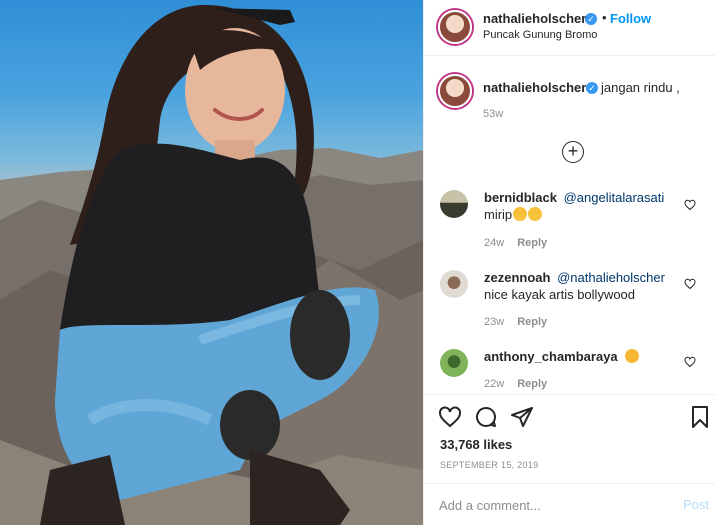  What do you see at coordinates (630, 18) in the screenshot?
I see `follow-button: Follow` at bounding box center [630, 18].